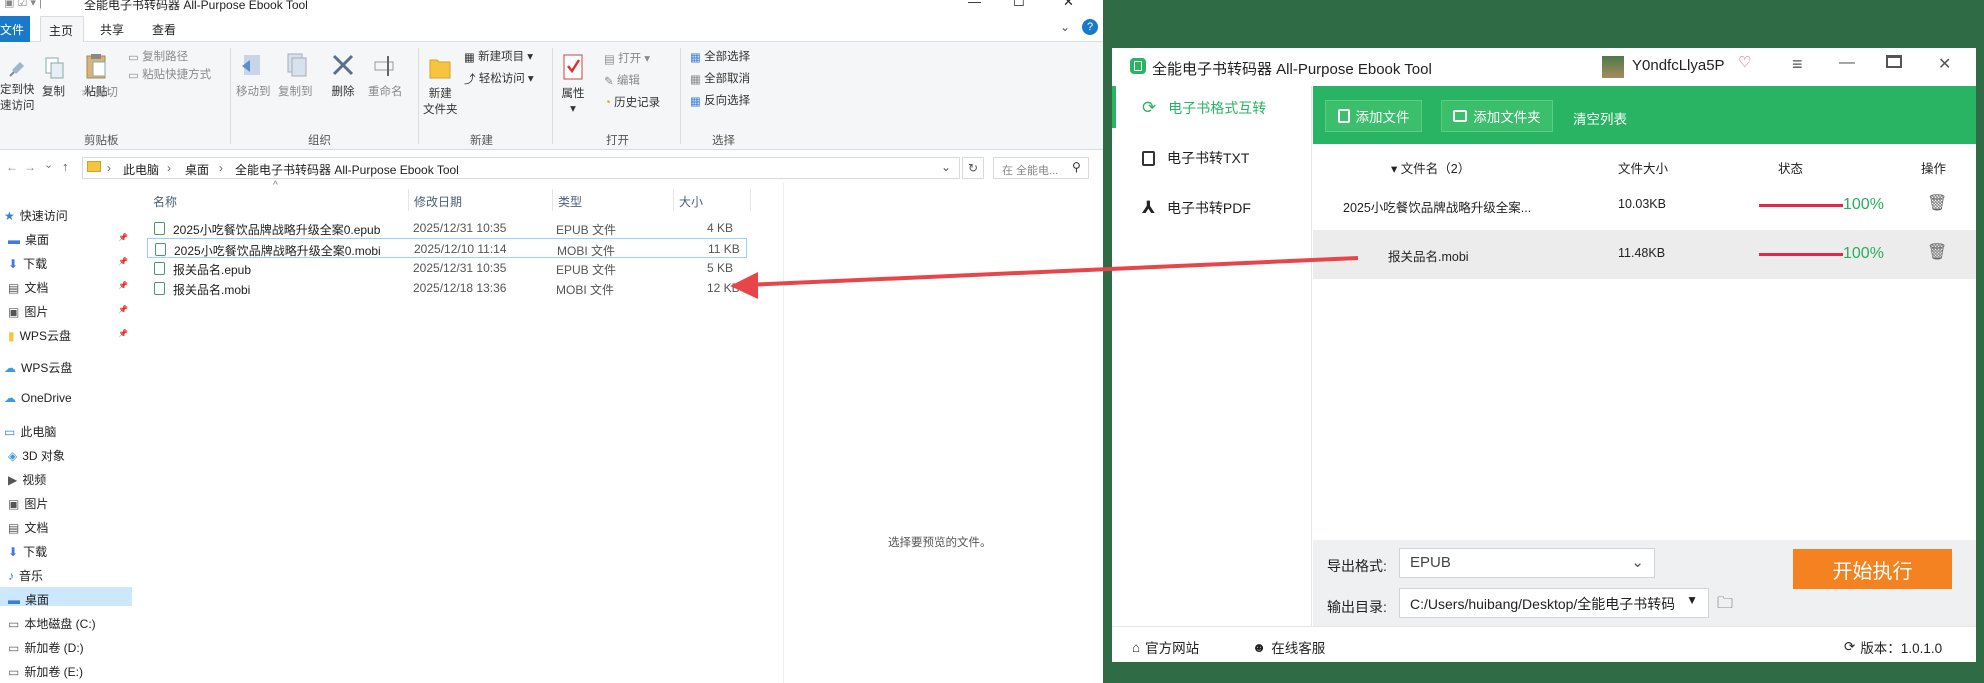 This screenshot has width=1984, height=683. I want to click on paste-shortcut-button: ▭ 粘贴快捷方式, so click(169, 74).